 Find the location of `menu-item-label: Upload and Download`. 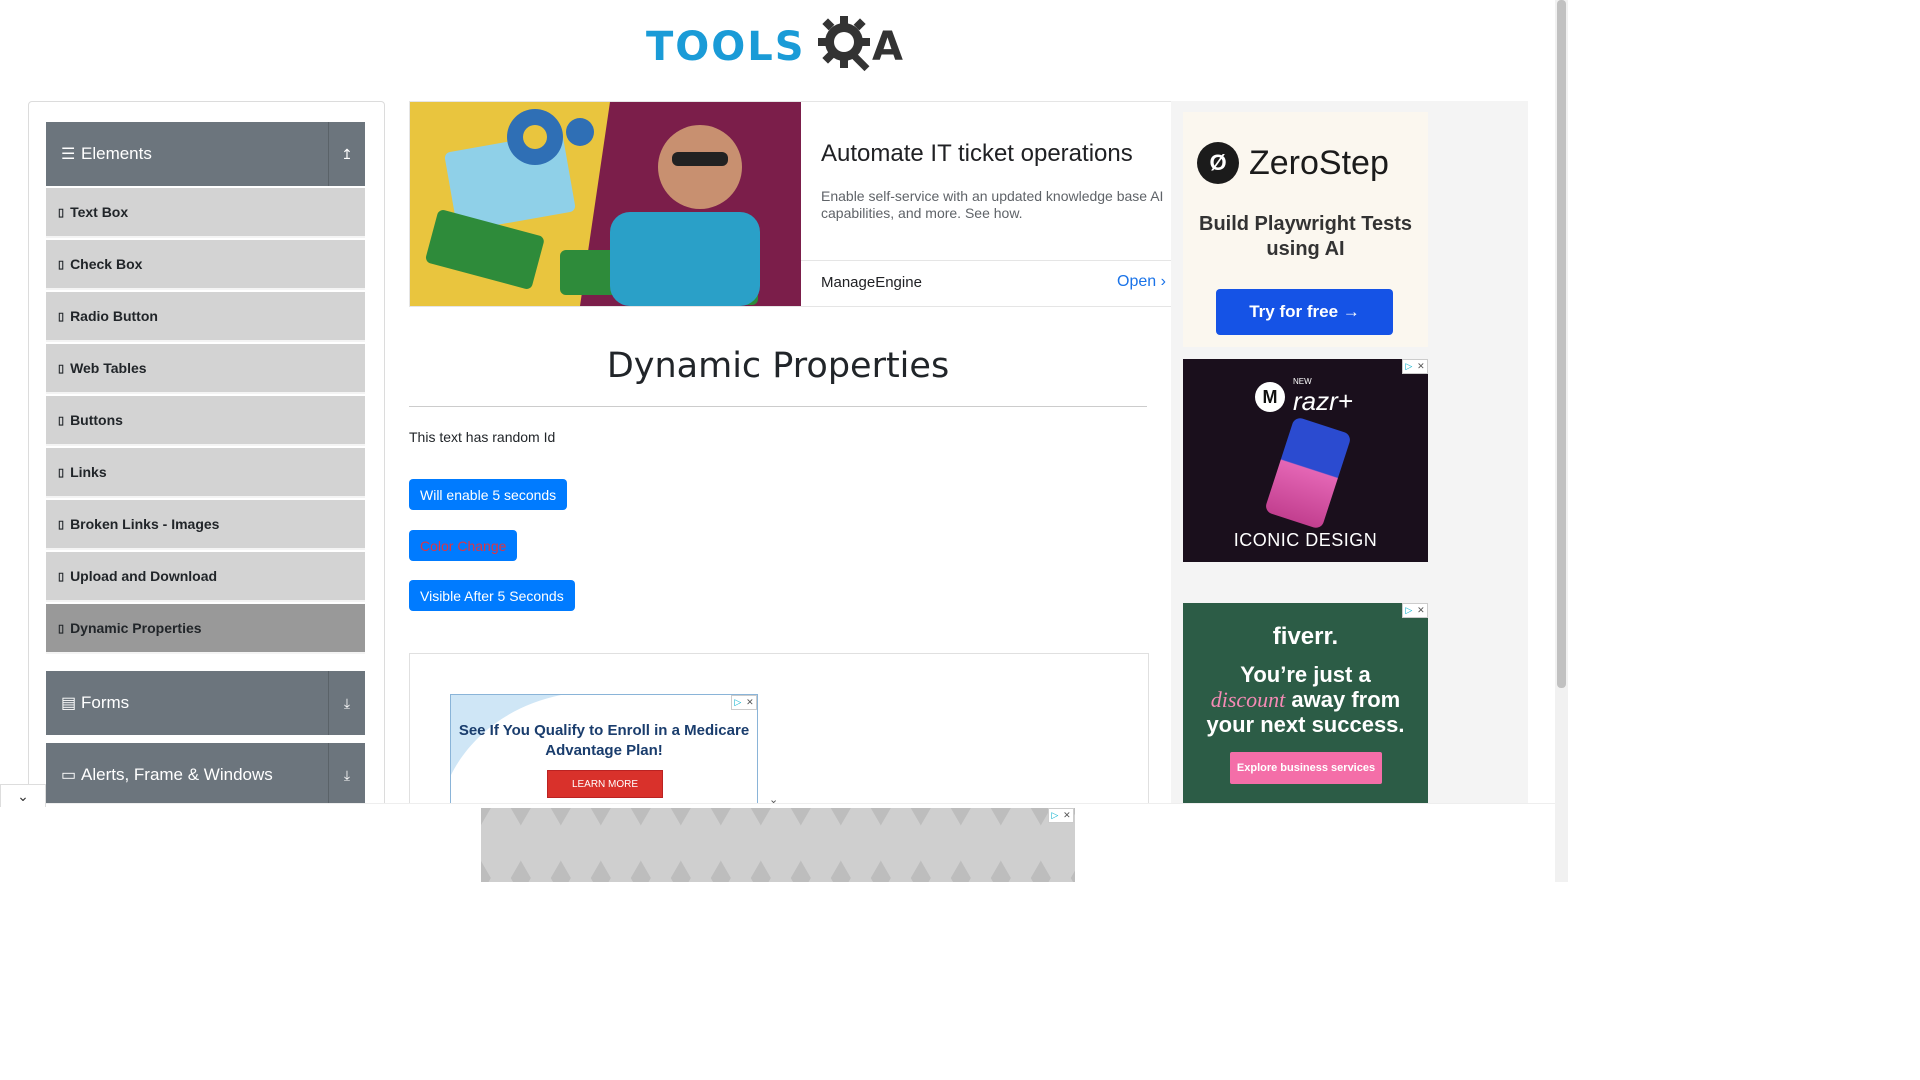

menu-item-label: Upload and Download is located at coordinates (144, 576).